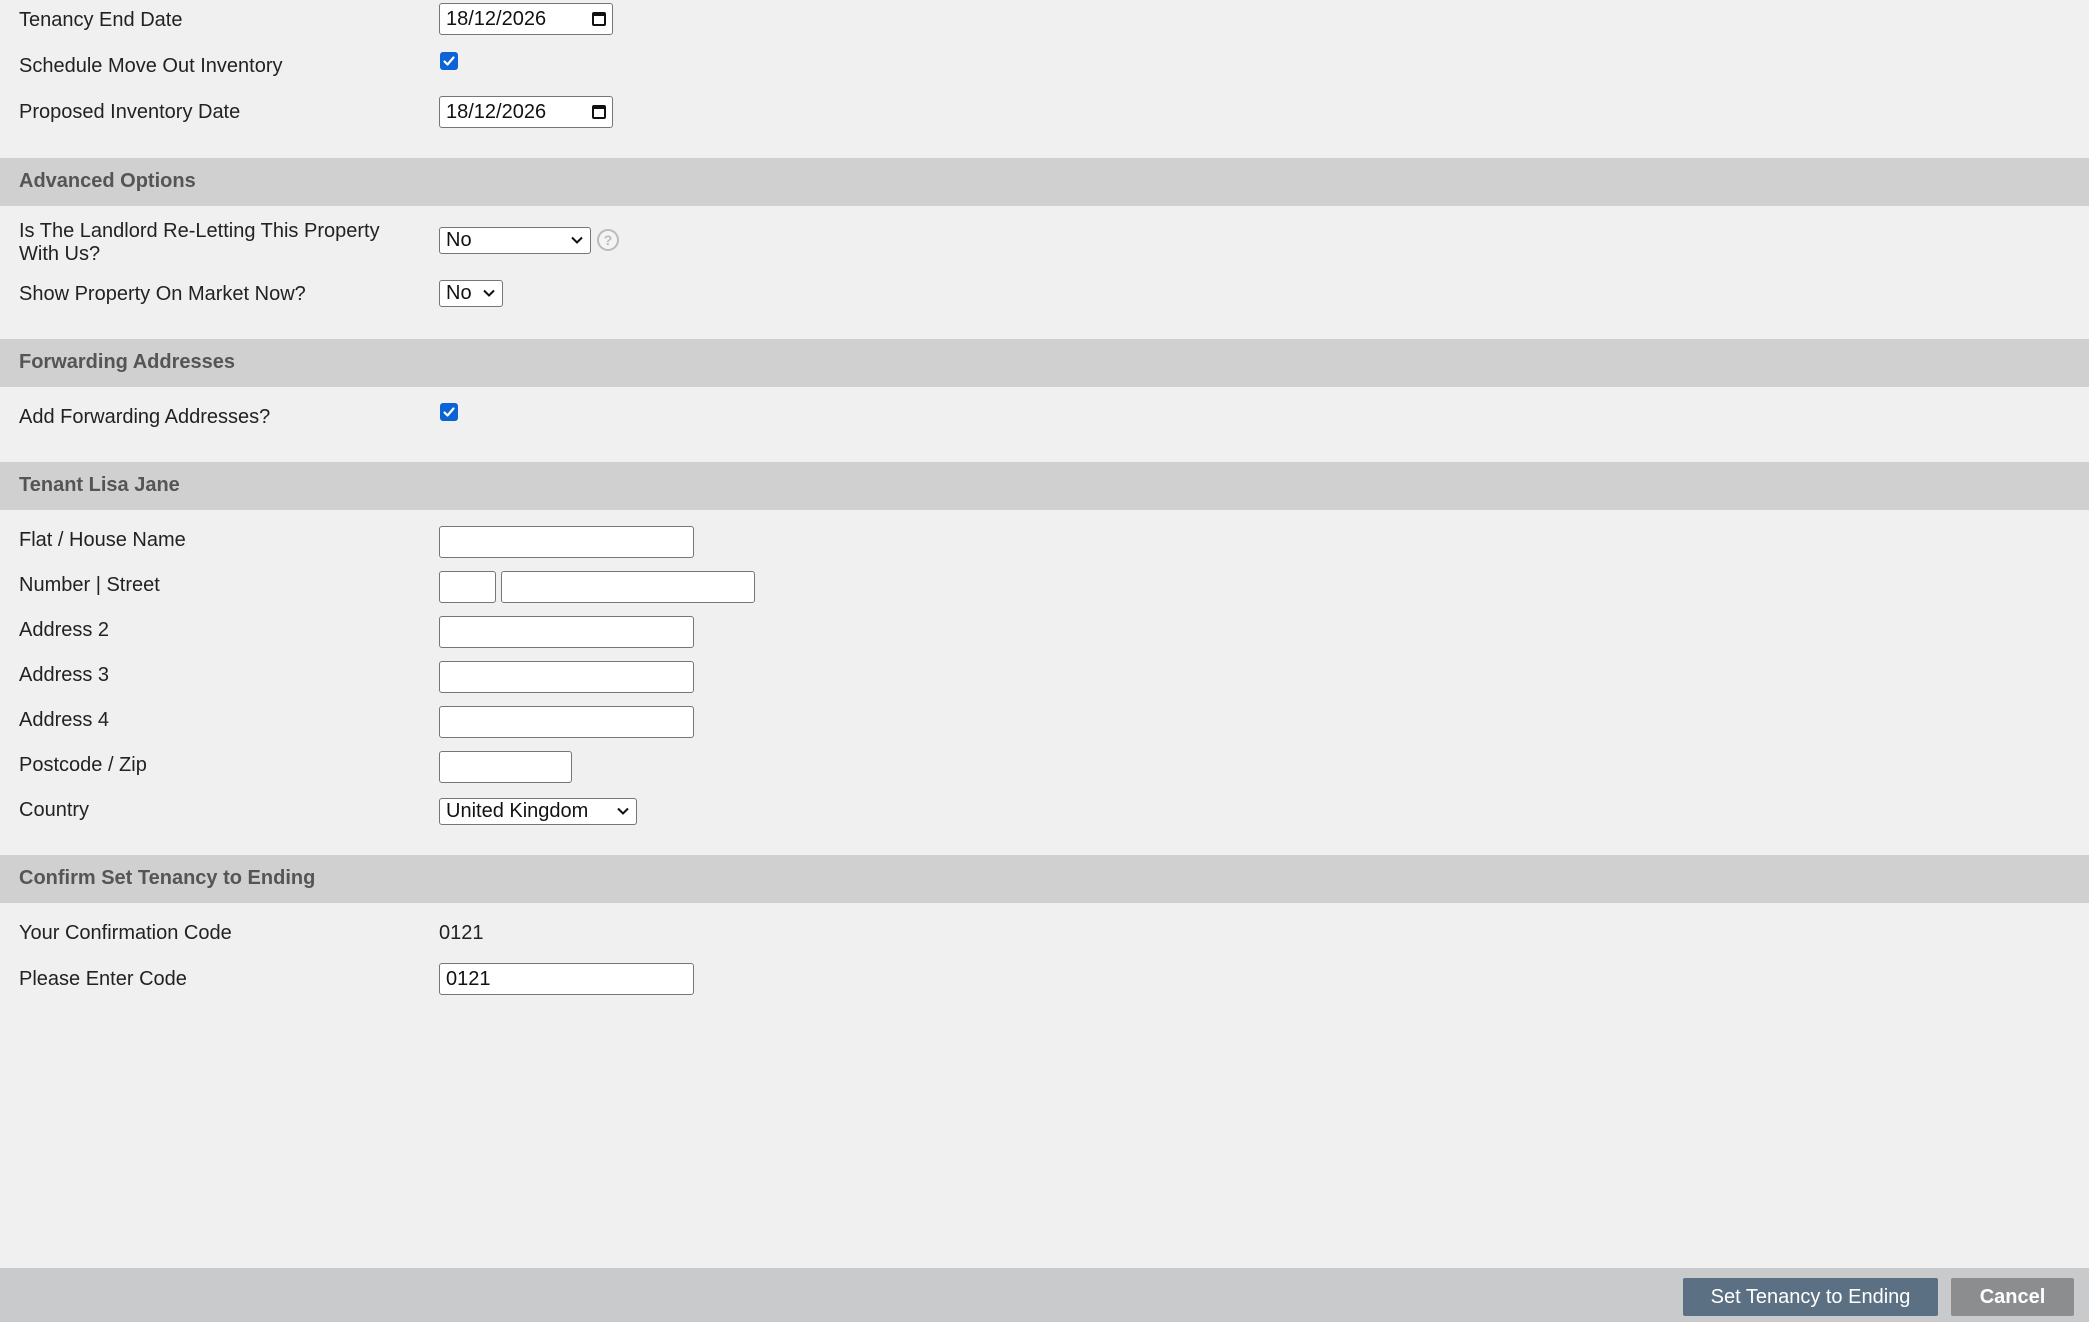 Image resolution: width=2089 pixels, height=1322 pixels. I want to click on number-street-label: Number | Street, so click(89, 585).